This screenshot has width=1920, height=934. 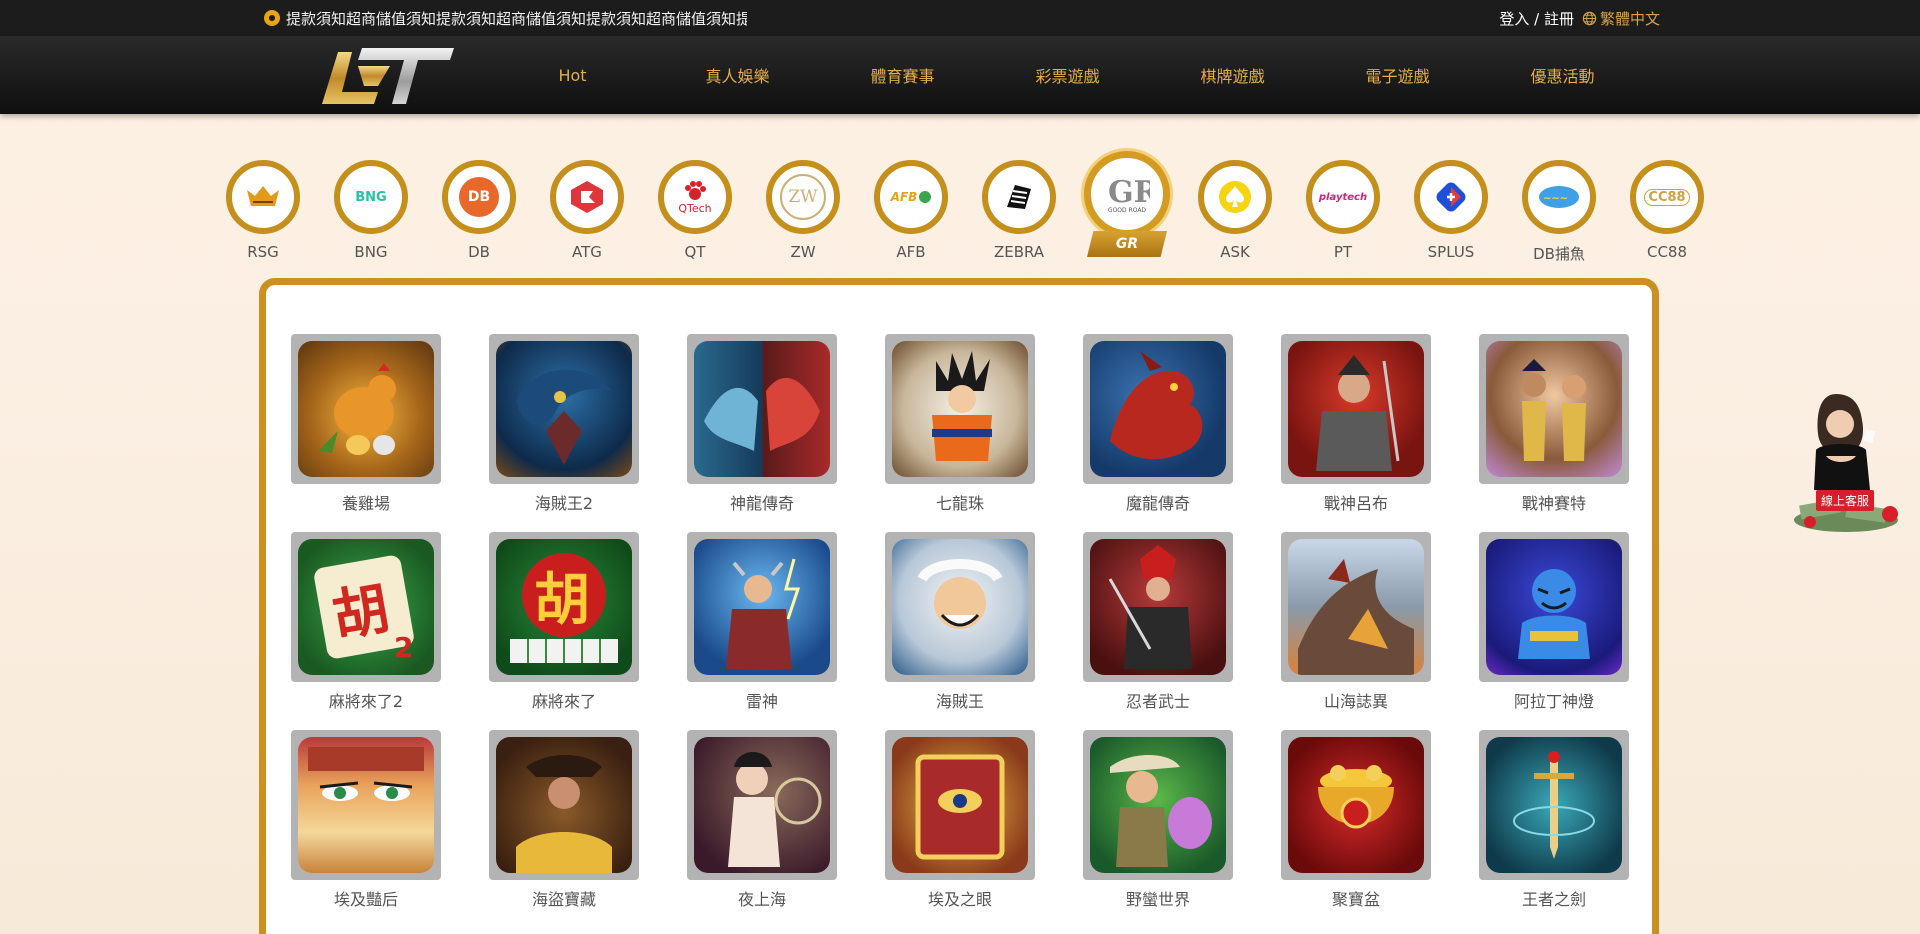 I want to click on game-card-eye-of-egypt: 埃及之眼, so click(x=960, y=829).